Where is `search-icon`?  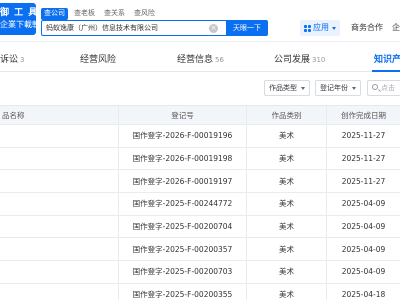 search-icon is located at coordinates (375, 87).